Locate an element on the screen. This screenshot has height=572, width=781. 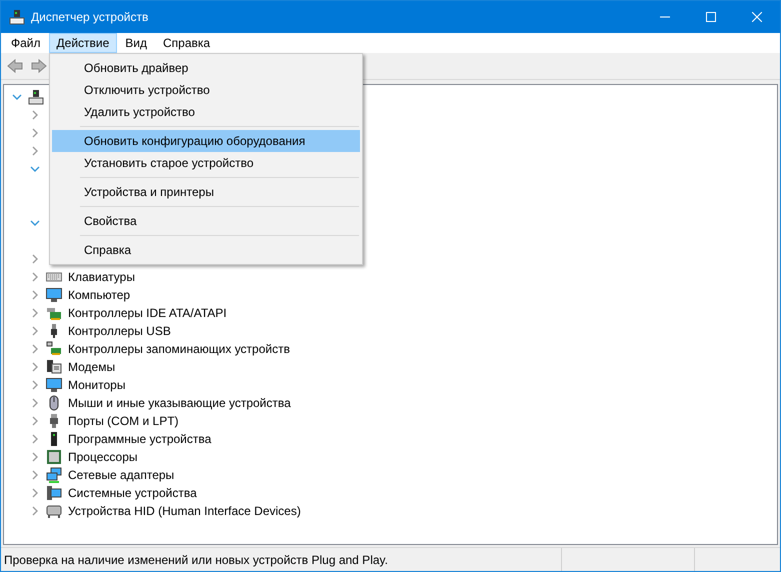
back-arrow-icon is located at coordinates (15, 66).